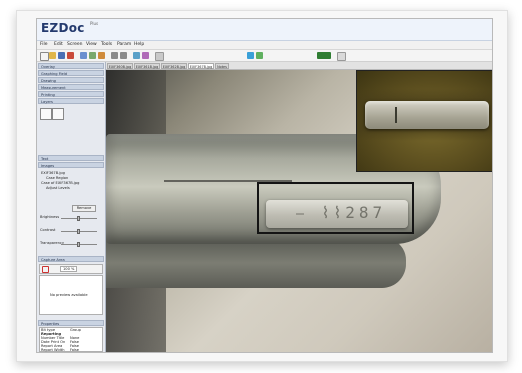 The width and height of the screenshot is (522, 373). What do you see at coordinates (50, 217) in the screenshot?
I see `brightness-label: Brightness` at bounding box center [50, 217].